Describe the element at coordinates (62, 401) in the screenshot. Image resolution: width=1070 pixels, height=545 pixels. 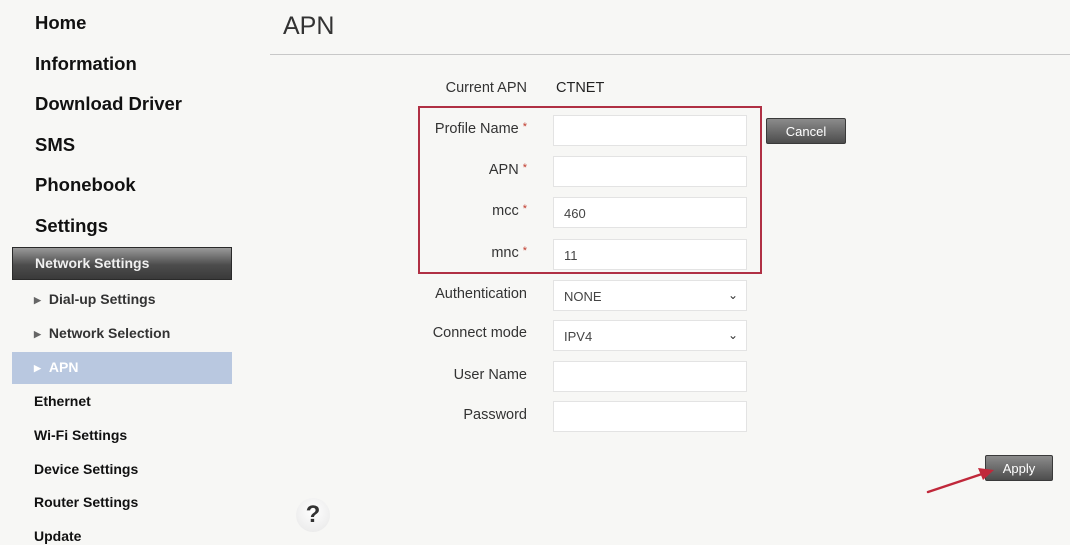
I see `nav-ethernet: Ethernet` at that location.